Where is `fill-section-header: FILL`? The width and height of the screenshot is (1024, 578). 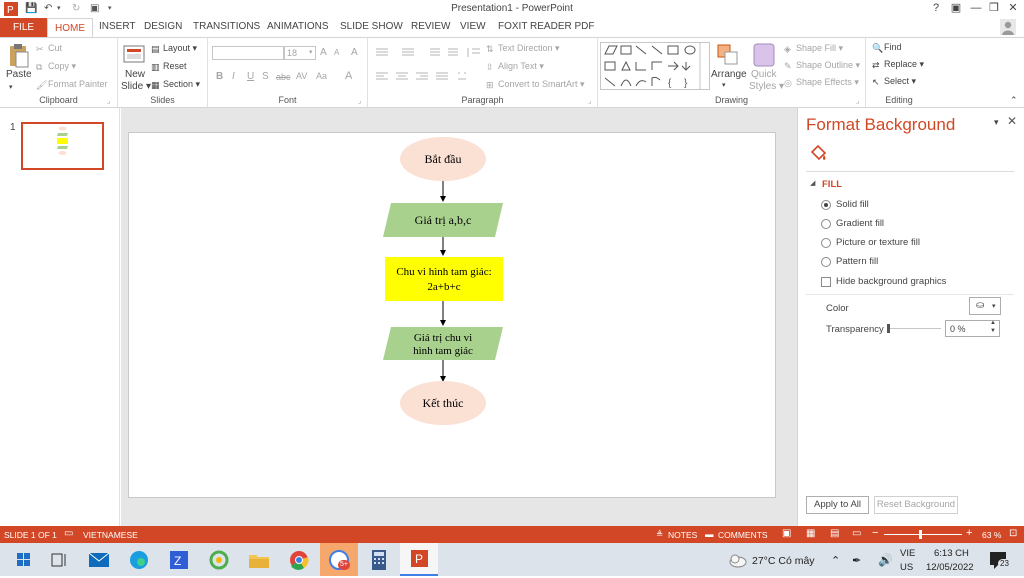 fill-section-header: FILL is located at coordinates (832, 184).